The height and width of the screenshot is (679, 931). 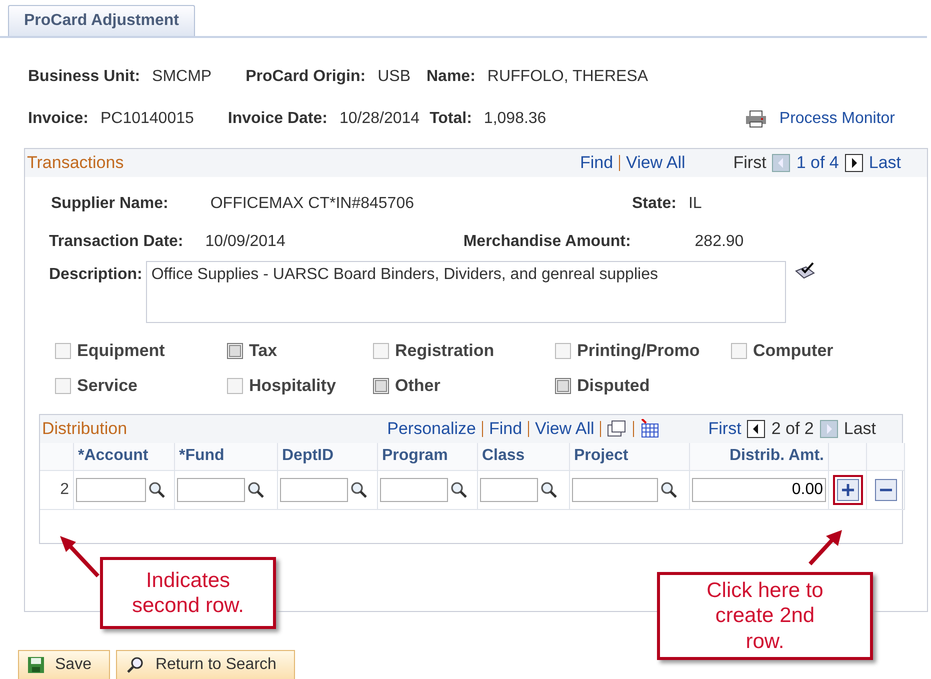 I want to click on field-label: Invoice Date:, so click(x=278, y=119).